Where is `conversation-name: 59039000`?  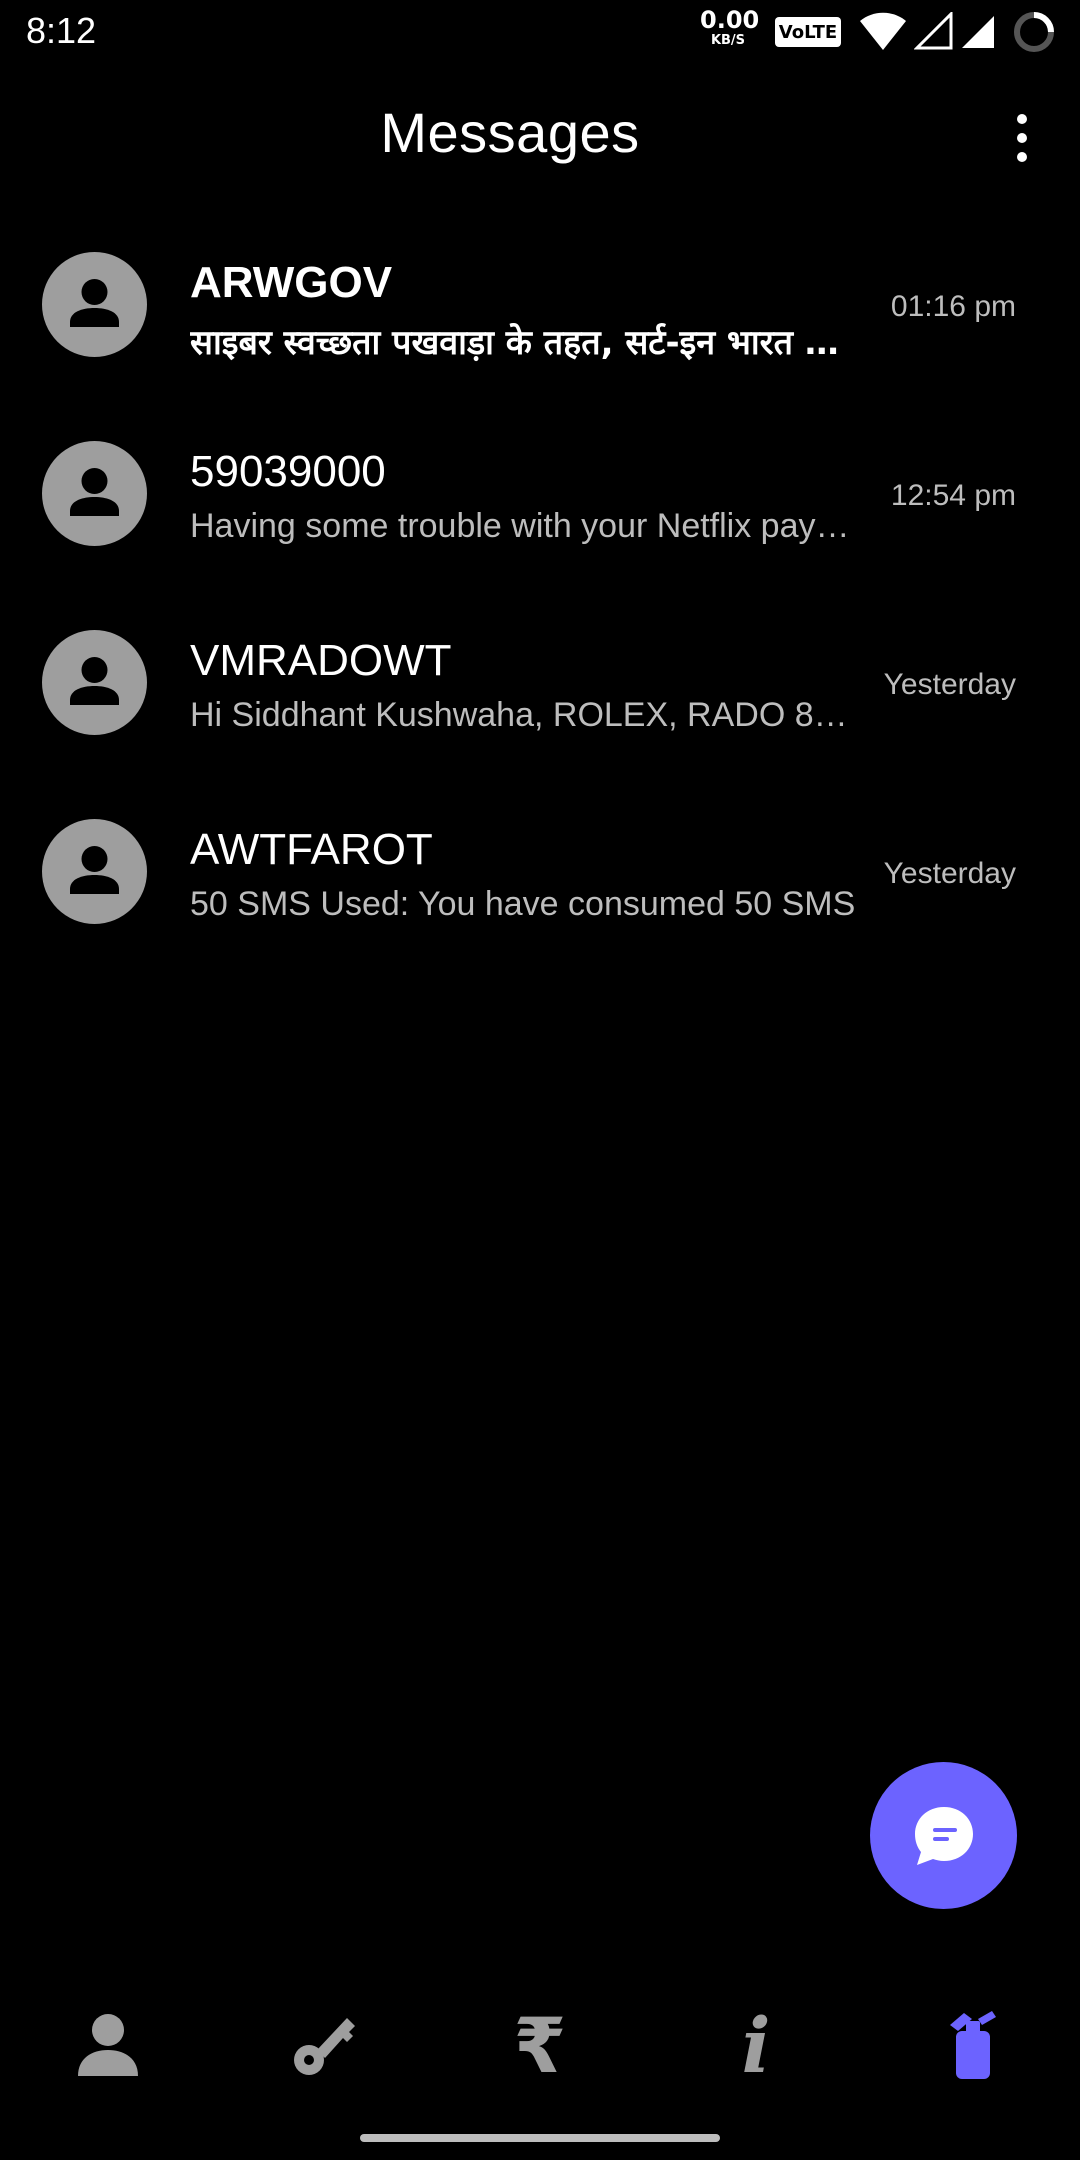
conversation-name: 59039000 is located at coordinates (288, 471).